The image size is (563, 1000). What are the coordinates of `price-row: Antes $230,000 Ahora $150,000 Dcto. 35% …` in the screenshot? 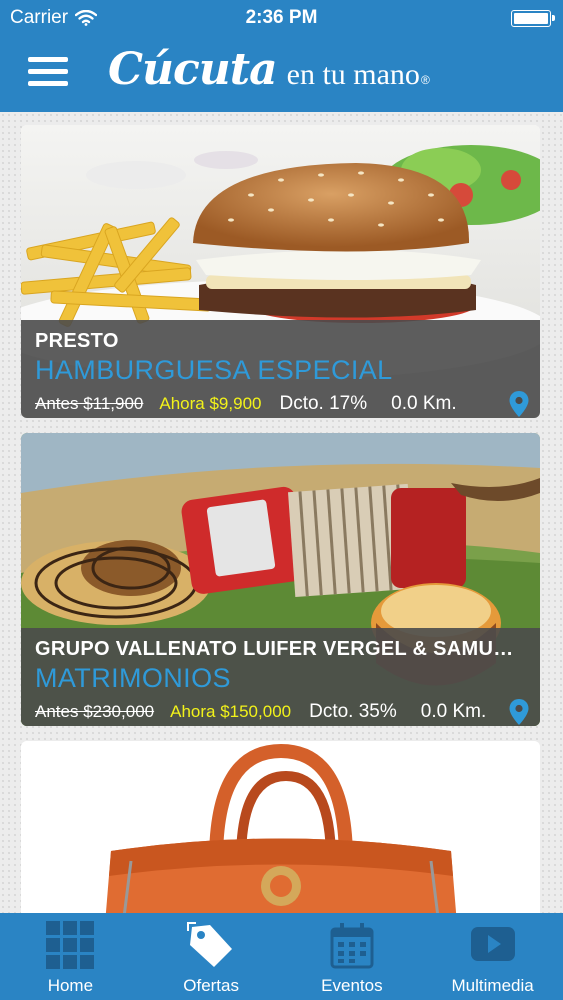 It's located at (282, 712).